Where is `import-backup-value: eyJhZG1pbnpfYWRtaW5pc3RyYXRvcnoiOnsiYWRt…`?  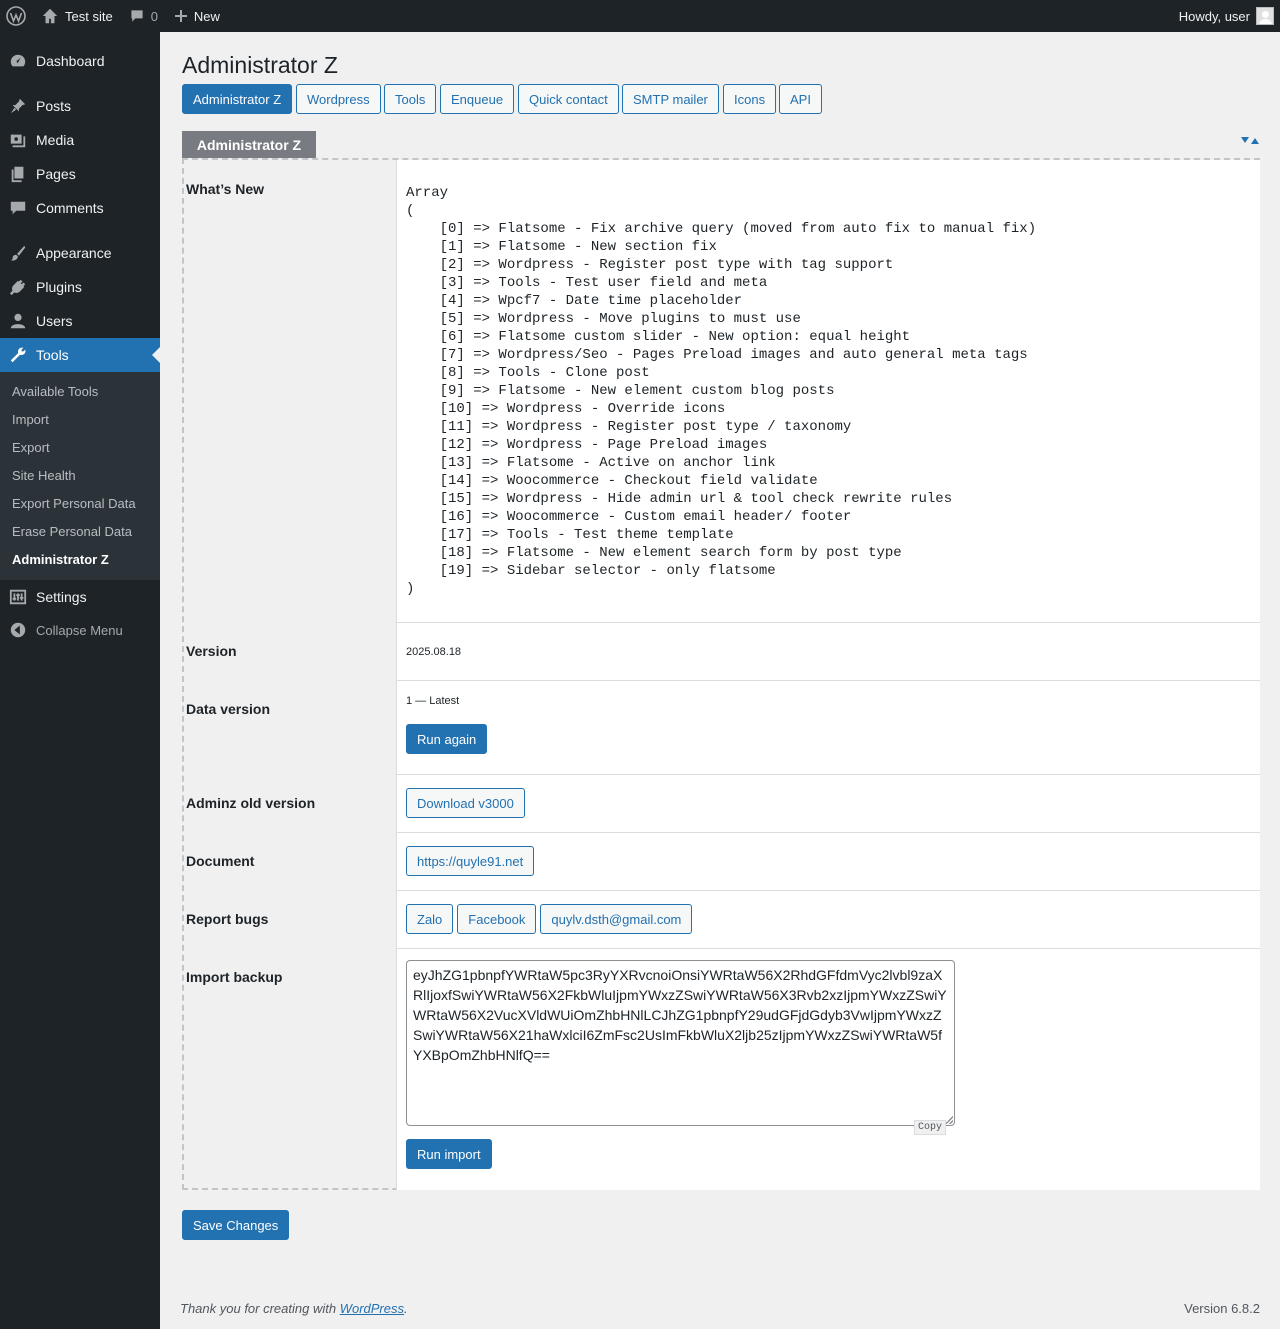 import-backup-value: eyJhZG1pbnpfYWRtaW5pc3RyYXRvcnoiOnsiYWRt… is located at coordinates (680, 1015).